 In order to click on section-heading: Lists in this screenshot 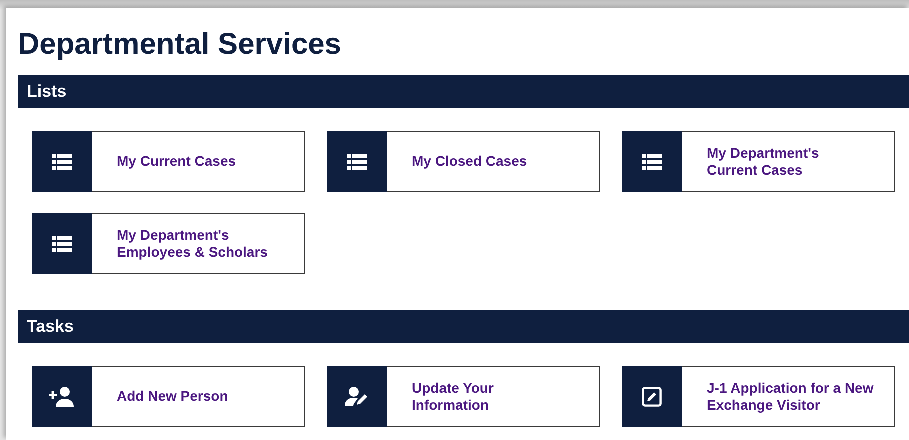, I will do `click(47, 92)`.